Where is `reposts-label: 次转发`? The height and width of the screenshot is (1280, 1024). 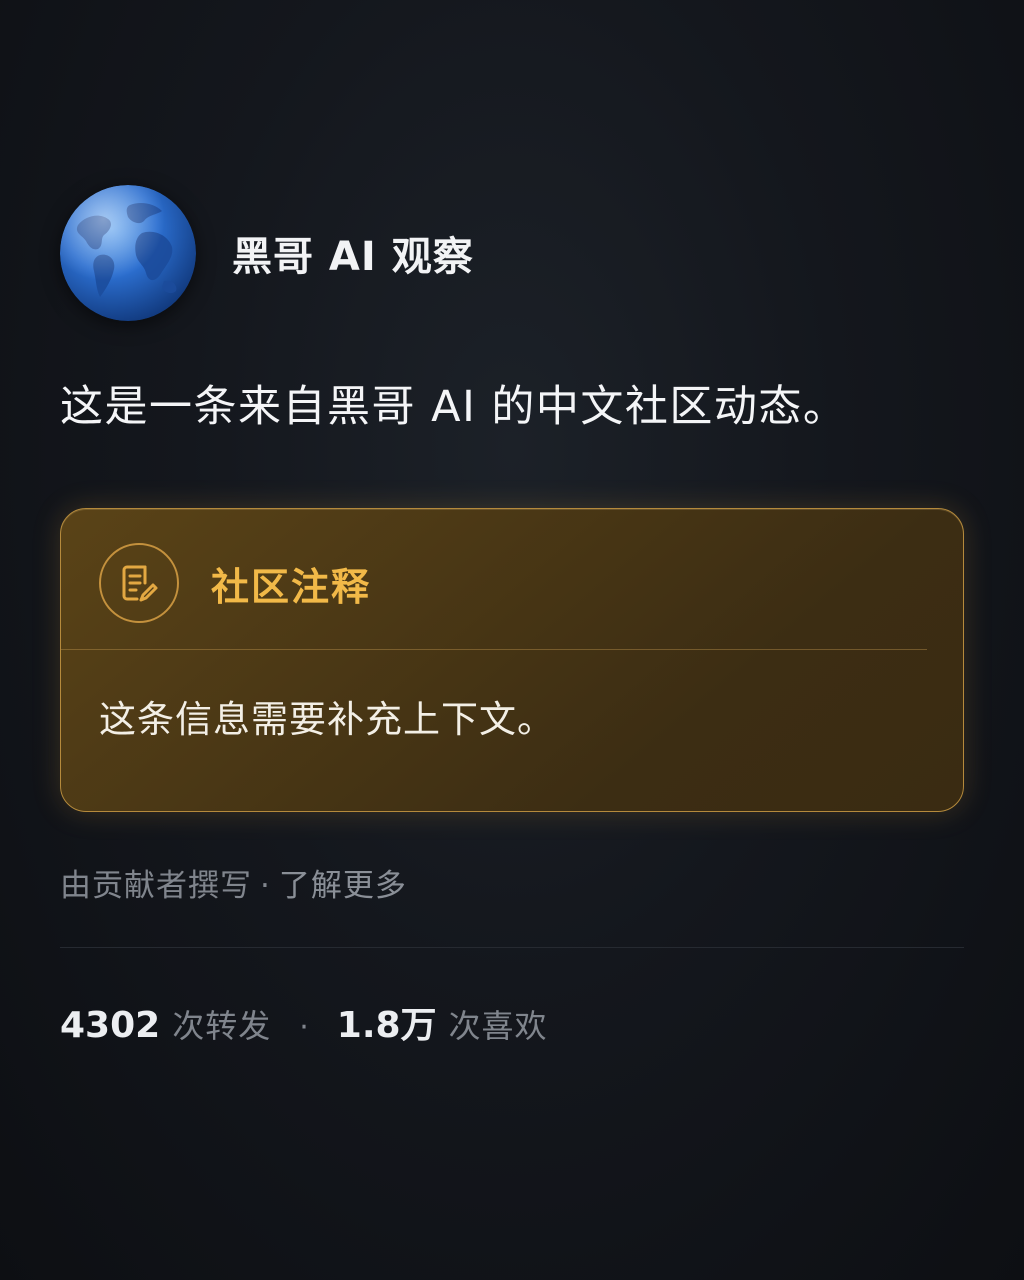 reposts-label: 次转发 is located at coordinates (221, 1024).